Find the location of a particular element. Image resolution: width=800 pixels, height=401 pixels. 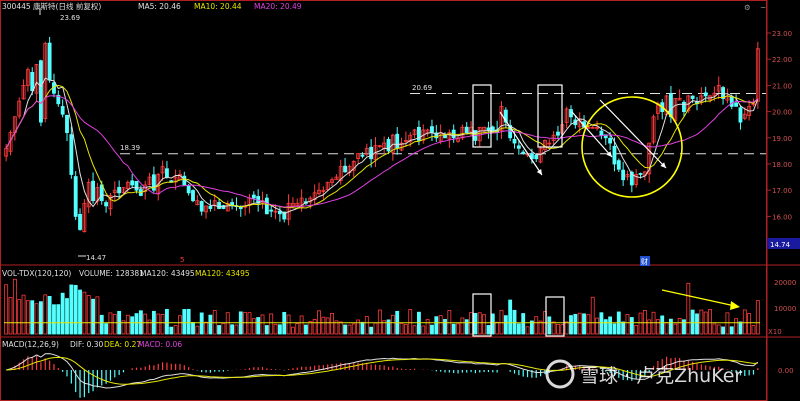

level-low-label: 18.39 is located at coordinates (130, 148).